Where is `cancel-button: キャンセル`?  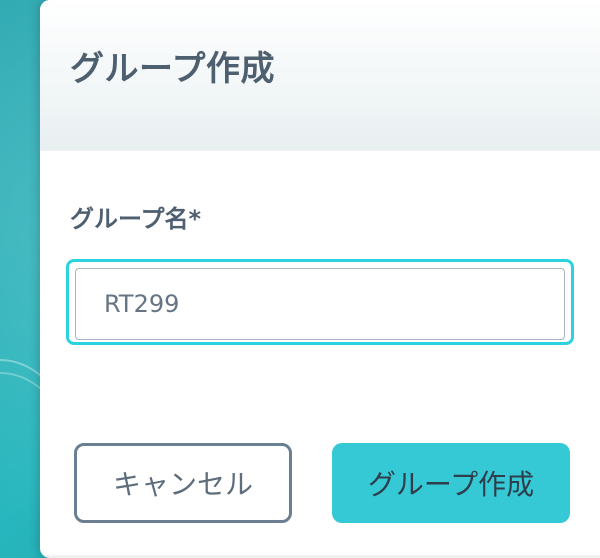
cancel-button: キャンセル is located at coordinates (183, 483).